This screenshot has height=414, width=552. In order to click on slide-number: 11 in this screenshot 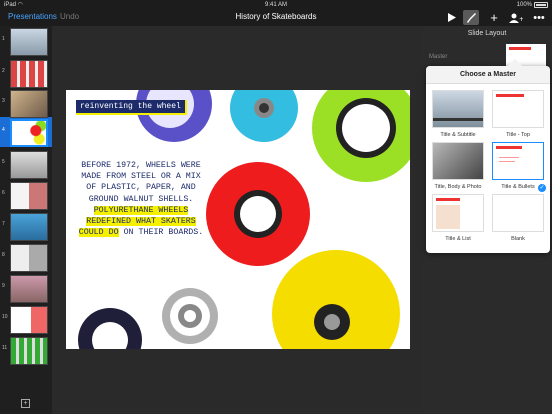, I will do `click(5, 348)`.